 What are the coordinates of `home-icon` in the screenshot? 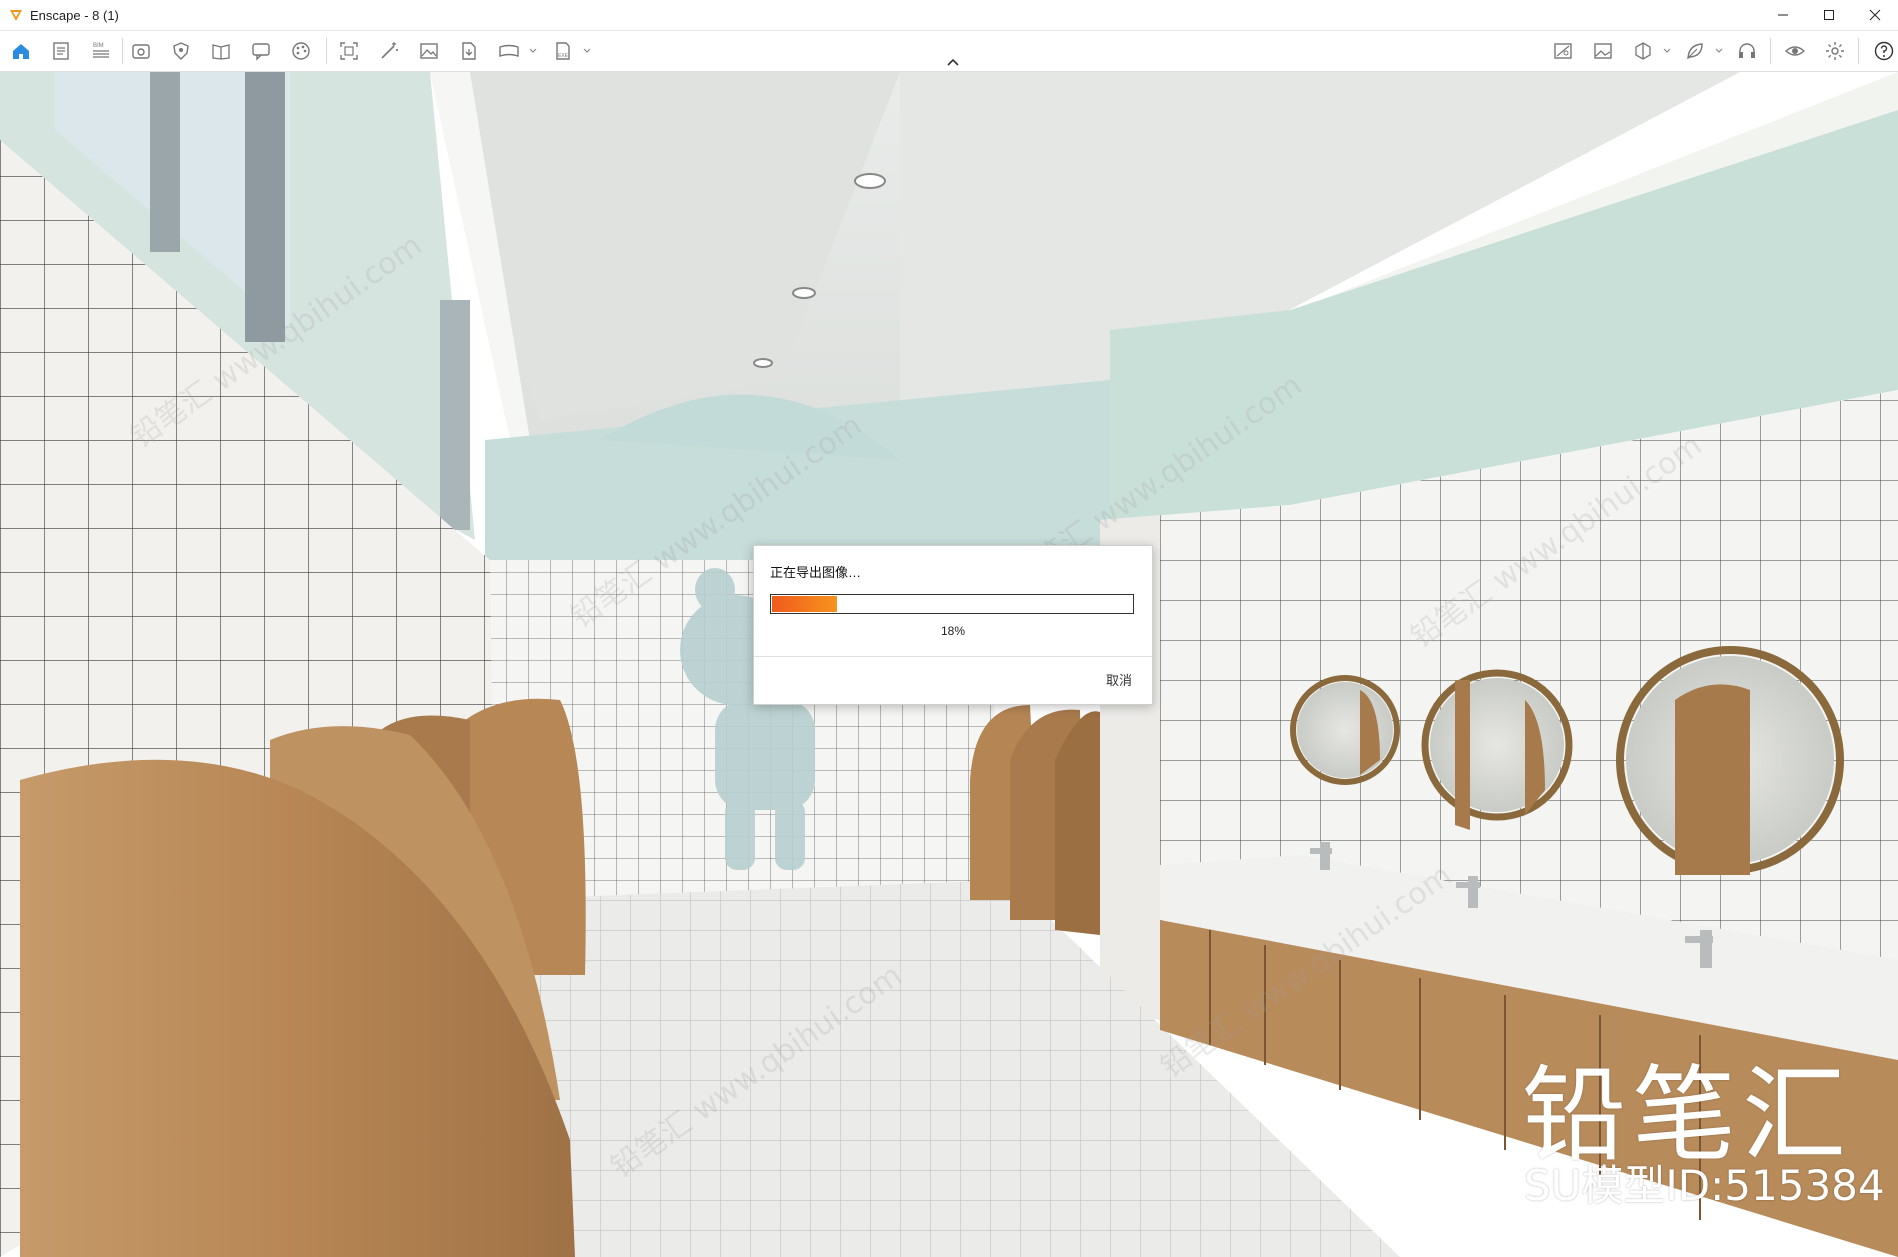 It's located at (21, 51).